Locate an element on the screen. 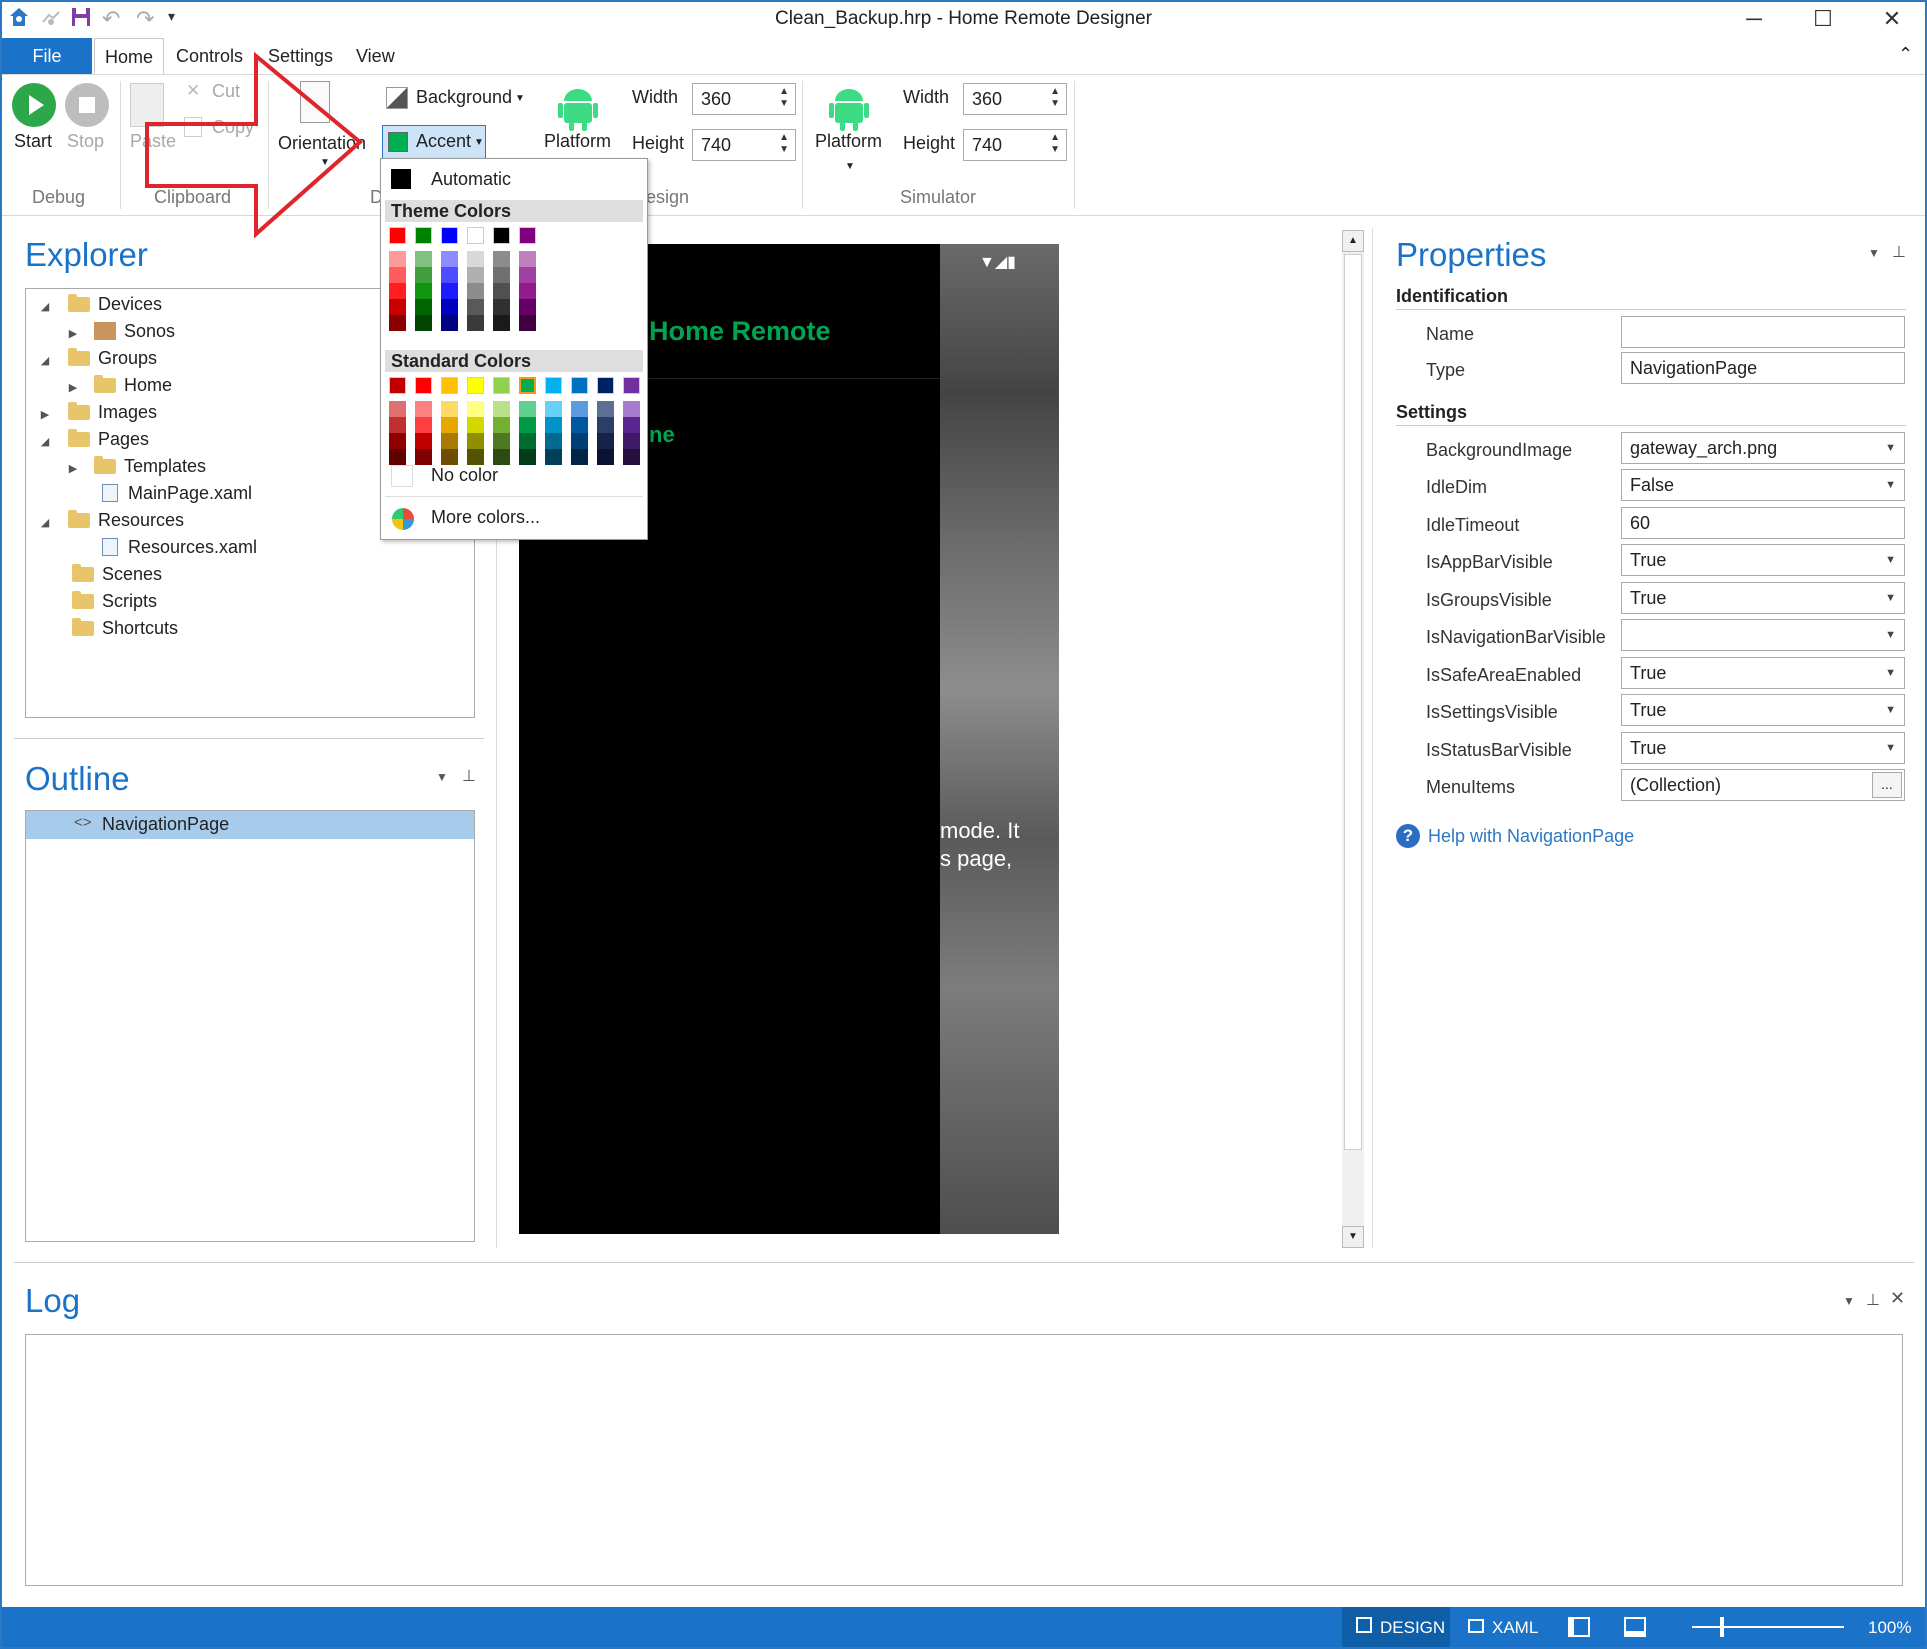 This screenshot has height=1649, width=1927. tree-item-templates: ▶ Templates is located at coordinates (136, 466).